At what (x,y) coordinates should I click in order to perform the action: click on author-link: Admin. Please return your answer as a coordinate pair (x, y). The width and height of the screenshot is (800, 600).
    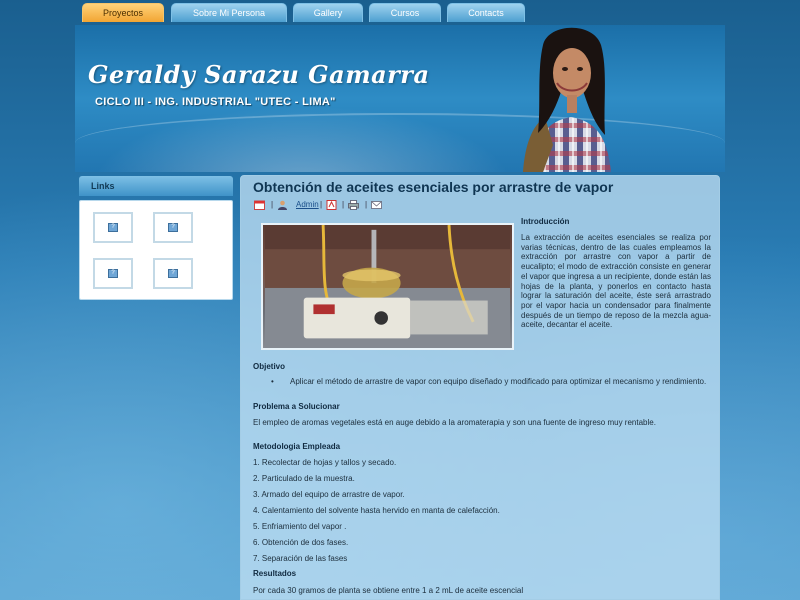
    Looking at the image, I should click on (307, 204).